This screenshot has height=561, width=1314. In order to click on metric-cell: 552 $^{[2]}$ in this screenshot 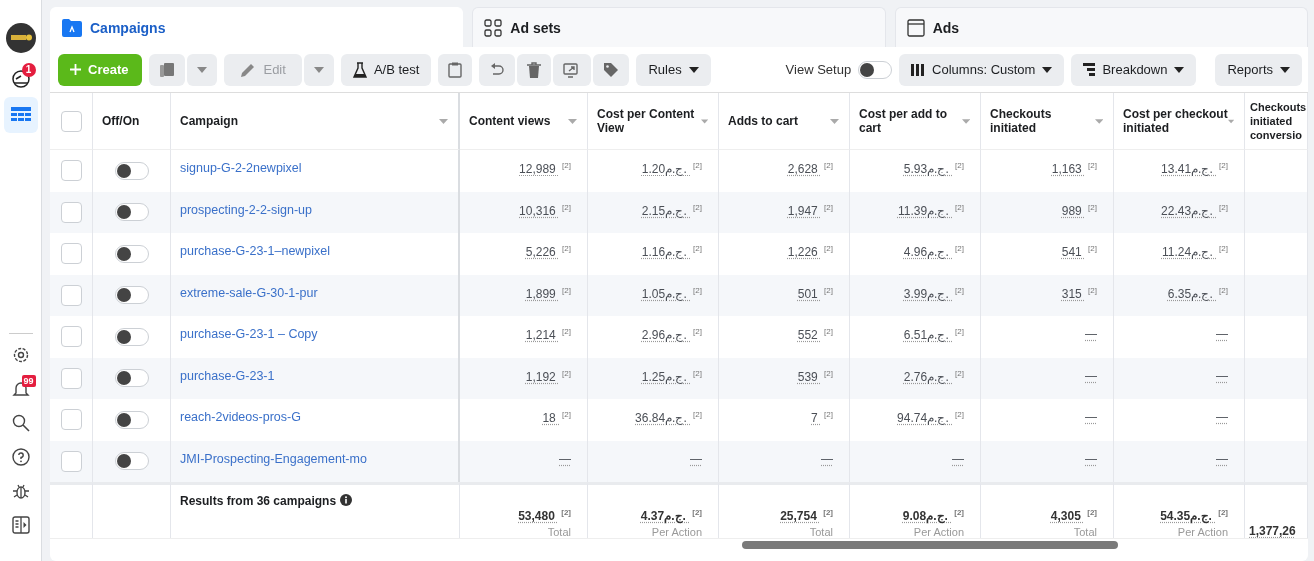, I will do `click(784, 337)`.